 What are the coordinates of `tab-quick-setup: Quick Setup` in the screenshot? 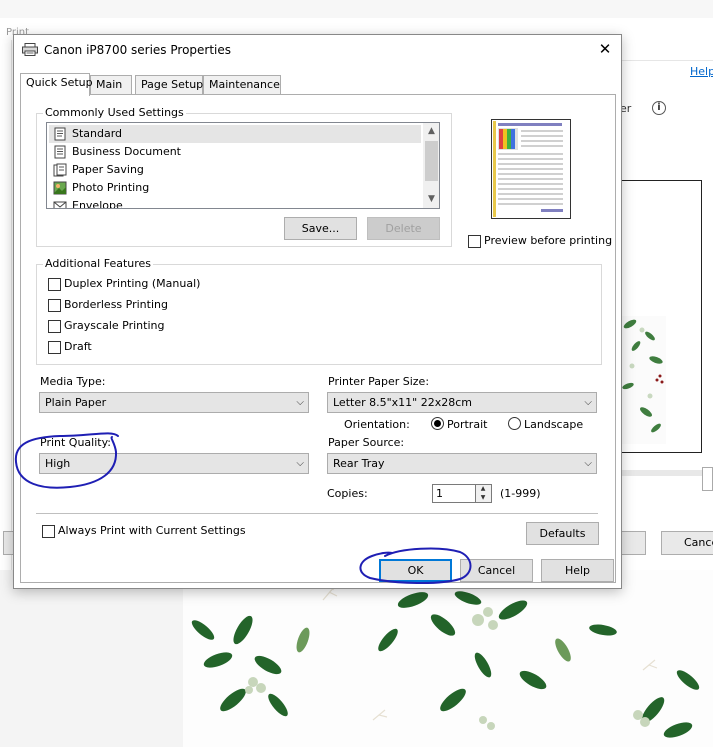 It's located at (56, 84).